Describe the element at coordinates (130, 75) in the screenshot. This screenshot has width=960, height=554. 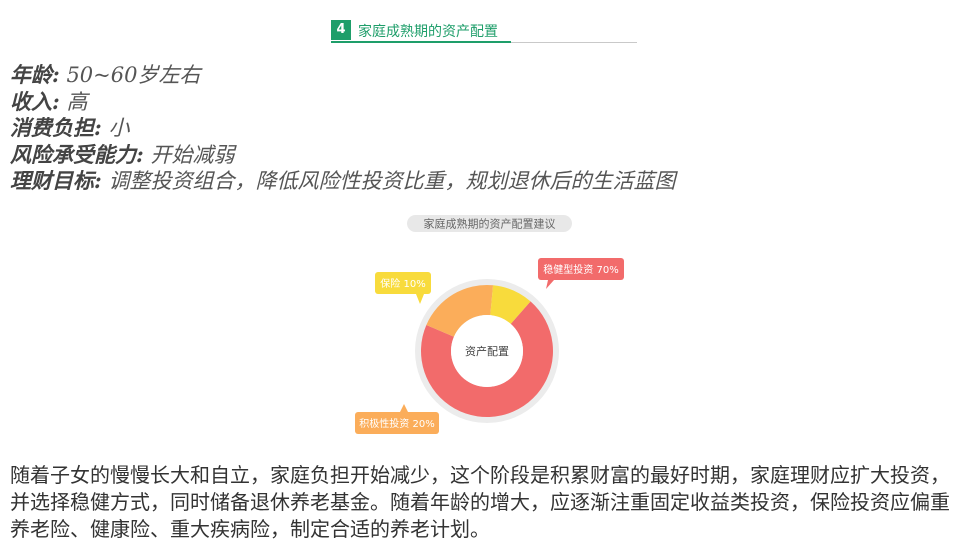
I see `profile-value: 50~60岁左右` at that location.